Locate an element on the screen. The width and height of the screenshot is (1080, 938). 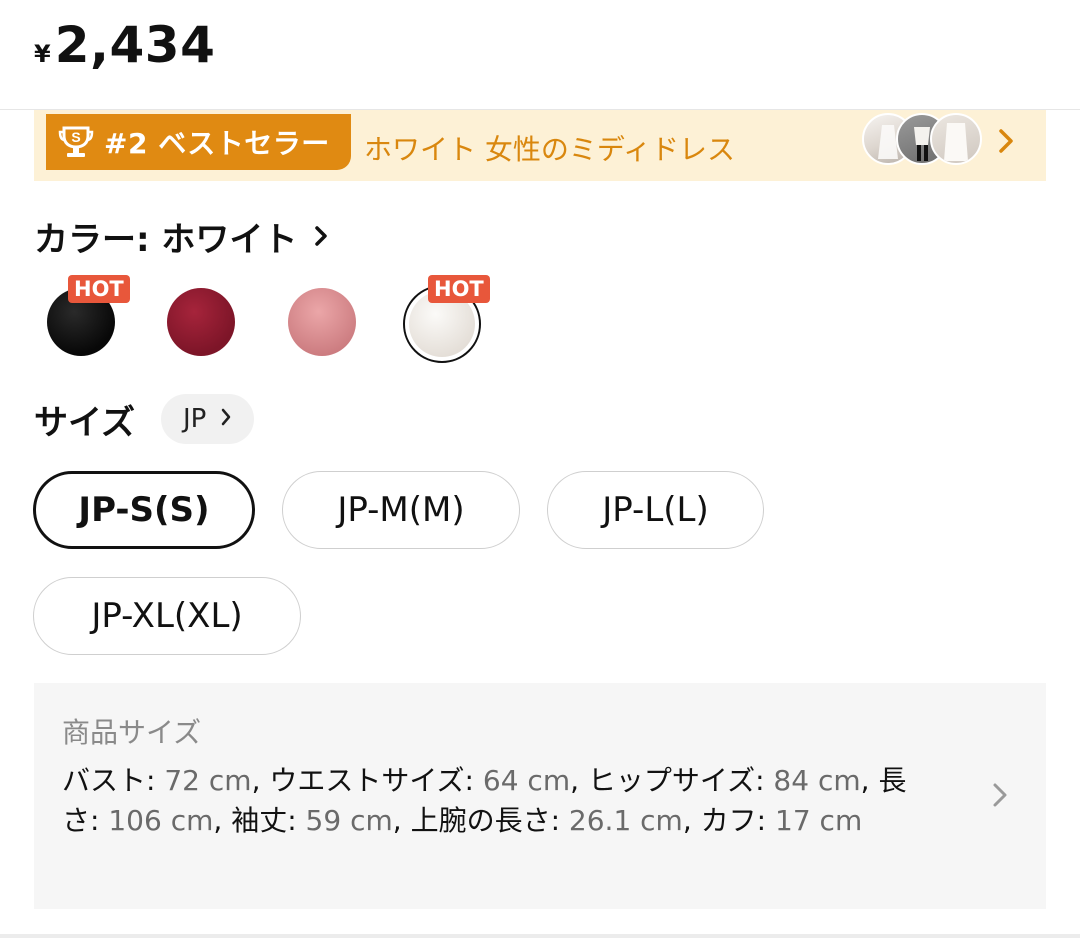
size-option-s: JP-S(S) is located at coordinates (144, 510).